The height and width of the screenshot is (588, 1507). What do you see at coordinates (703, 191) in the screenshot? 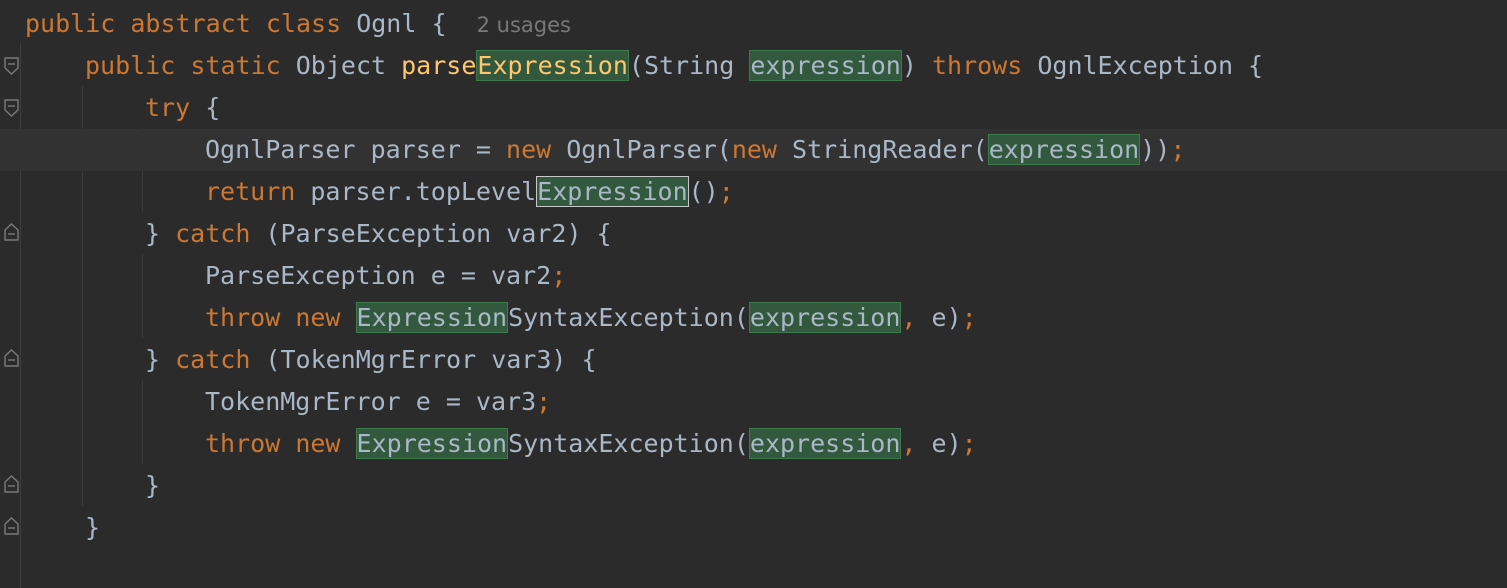
I see `code-text: ()` at bounding box center [703, 191].